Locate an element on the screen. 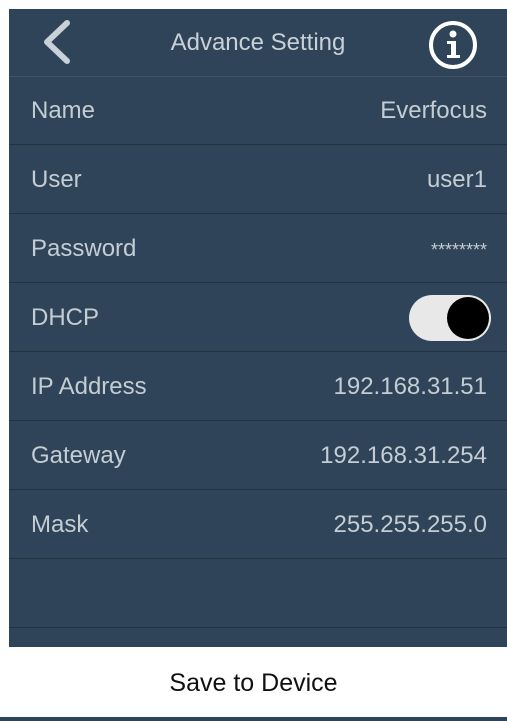 This screenshot has height=721, width=507. mask-value: 255.255.255.0 is located at coordinates (410, 525).